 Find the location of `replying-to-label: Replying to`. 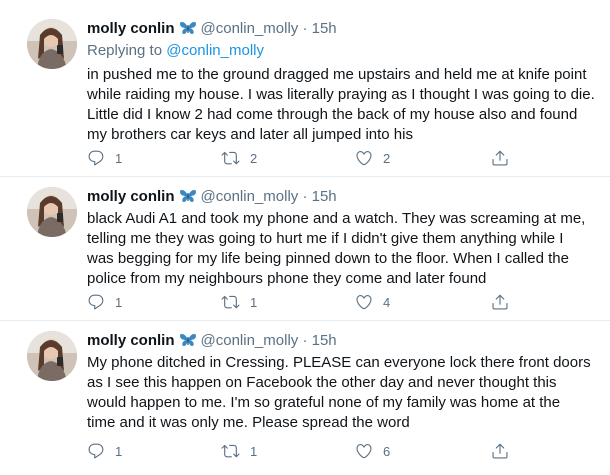

replying-to-label: Replying to is located at coordinates (127, 50).